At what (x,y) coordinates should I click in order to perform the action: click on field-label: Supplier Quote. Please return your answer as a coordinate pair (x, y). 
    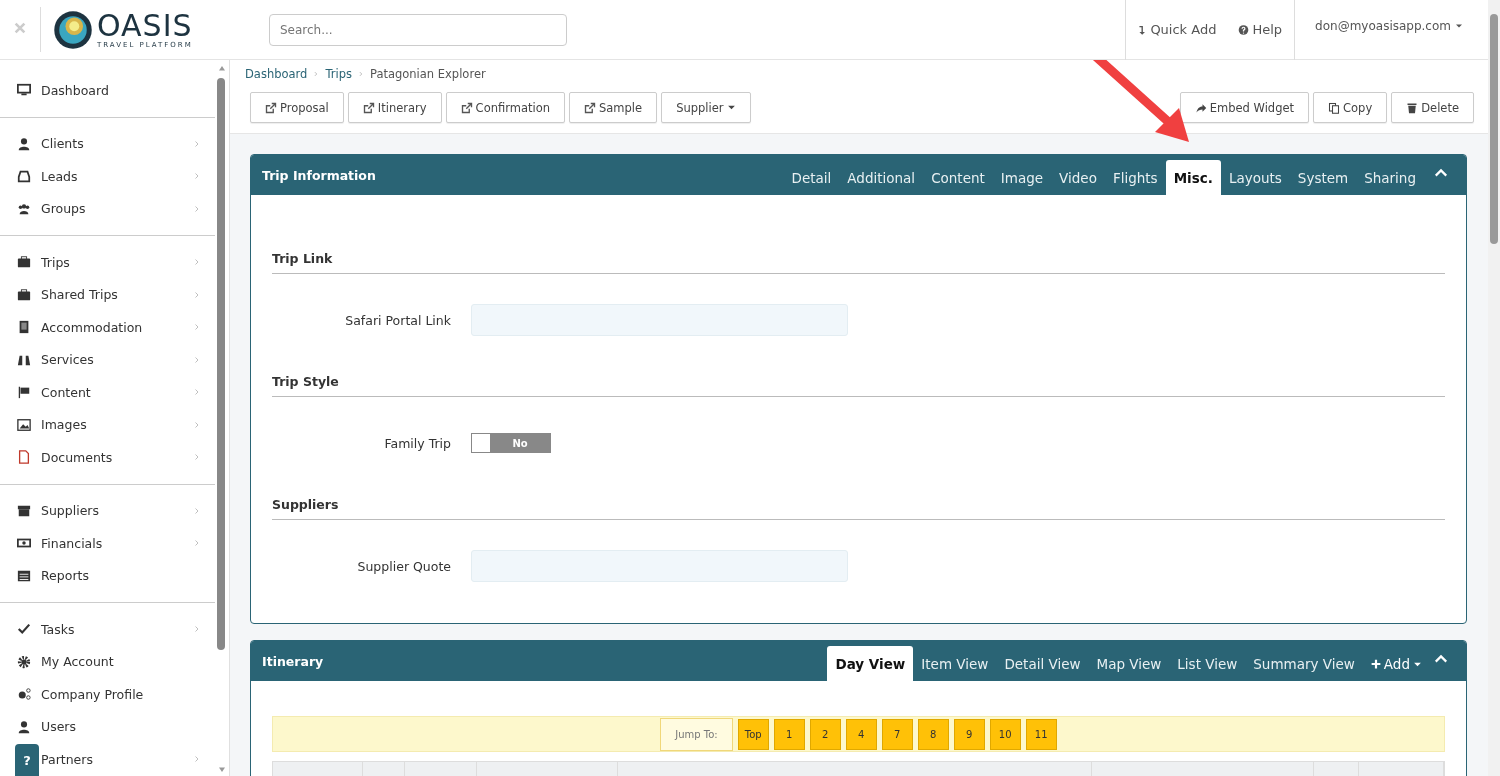
    Looking at the image, I should click on (404, 566).